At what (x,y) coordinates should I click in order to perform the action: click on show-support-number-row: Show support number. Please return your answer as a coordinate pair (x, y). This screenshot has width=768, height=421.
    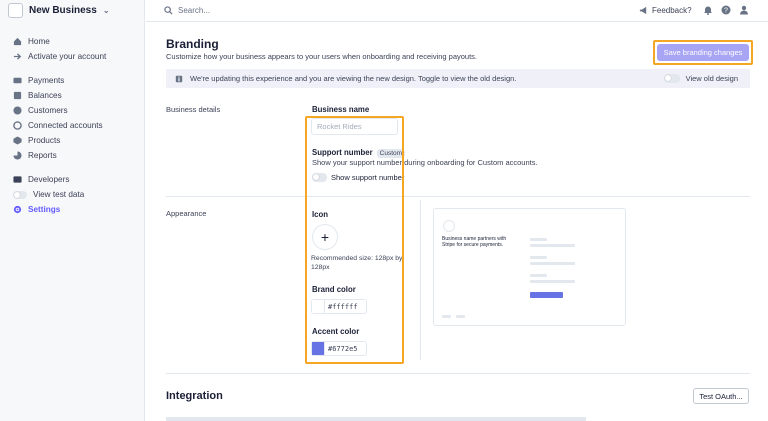
    Looking at the image, I should click on (358, 177).